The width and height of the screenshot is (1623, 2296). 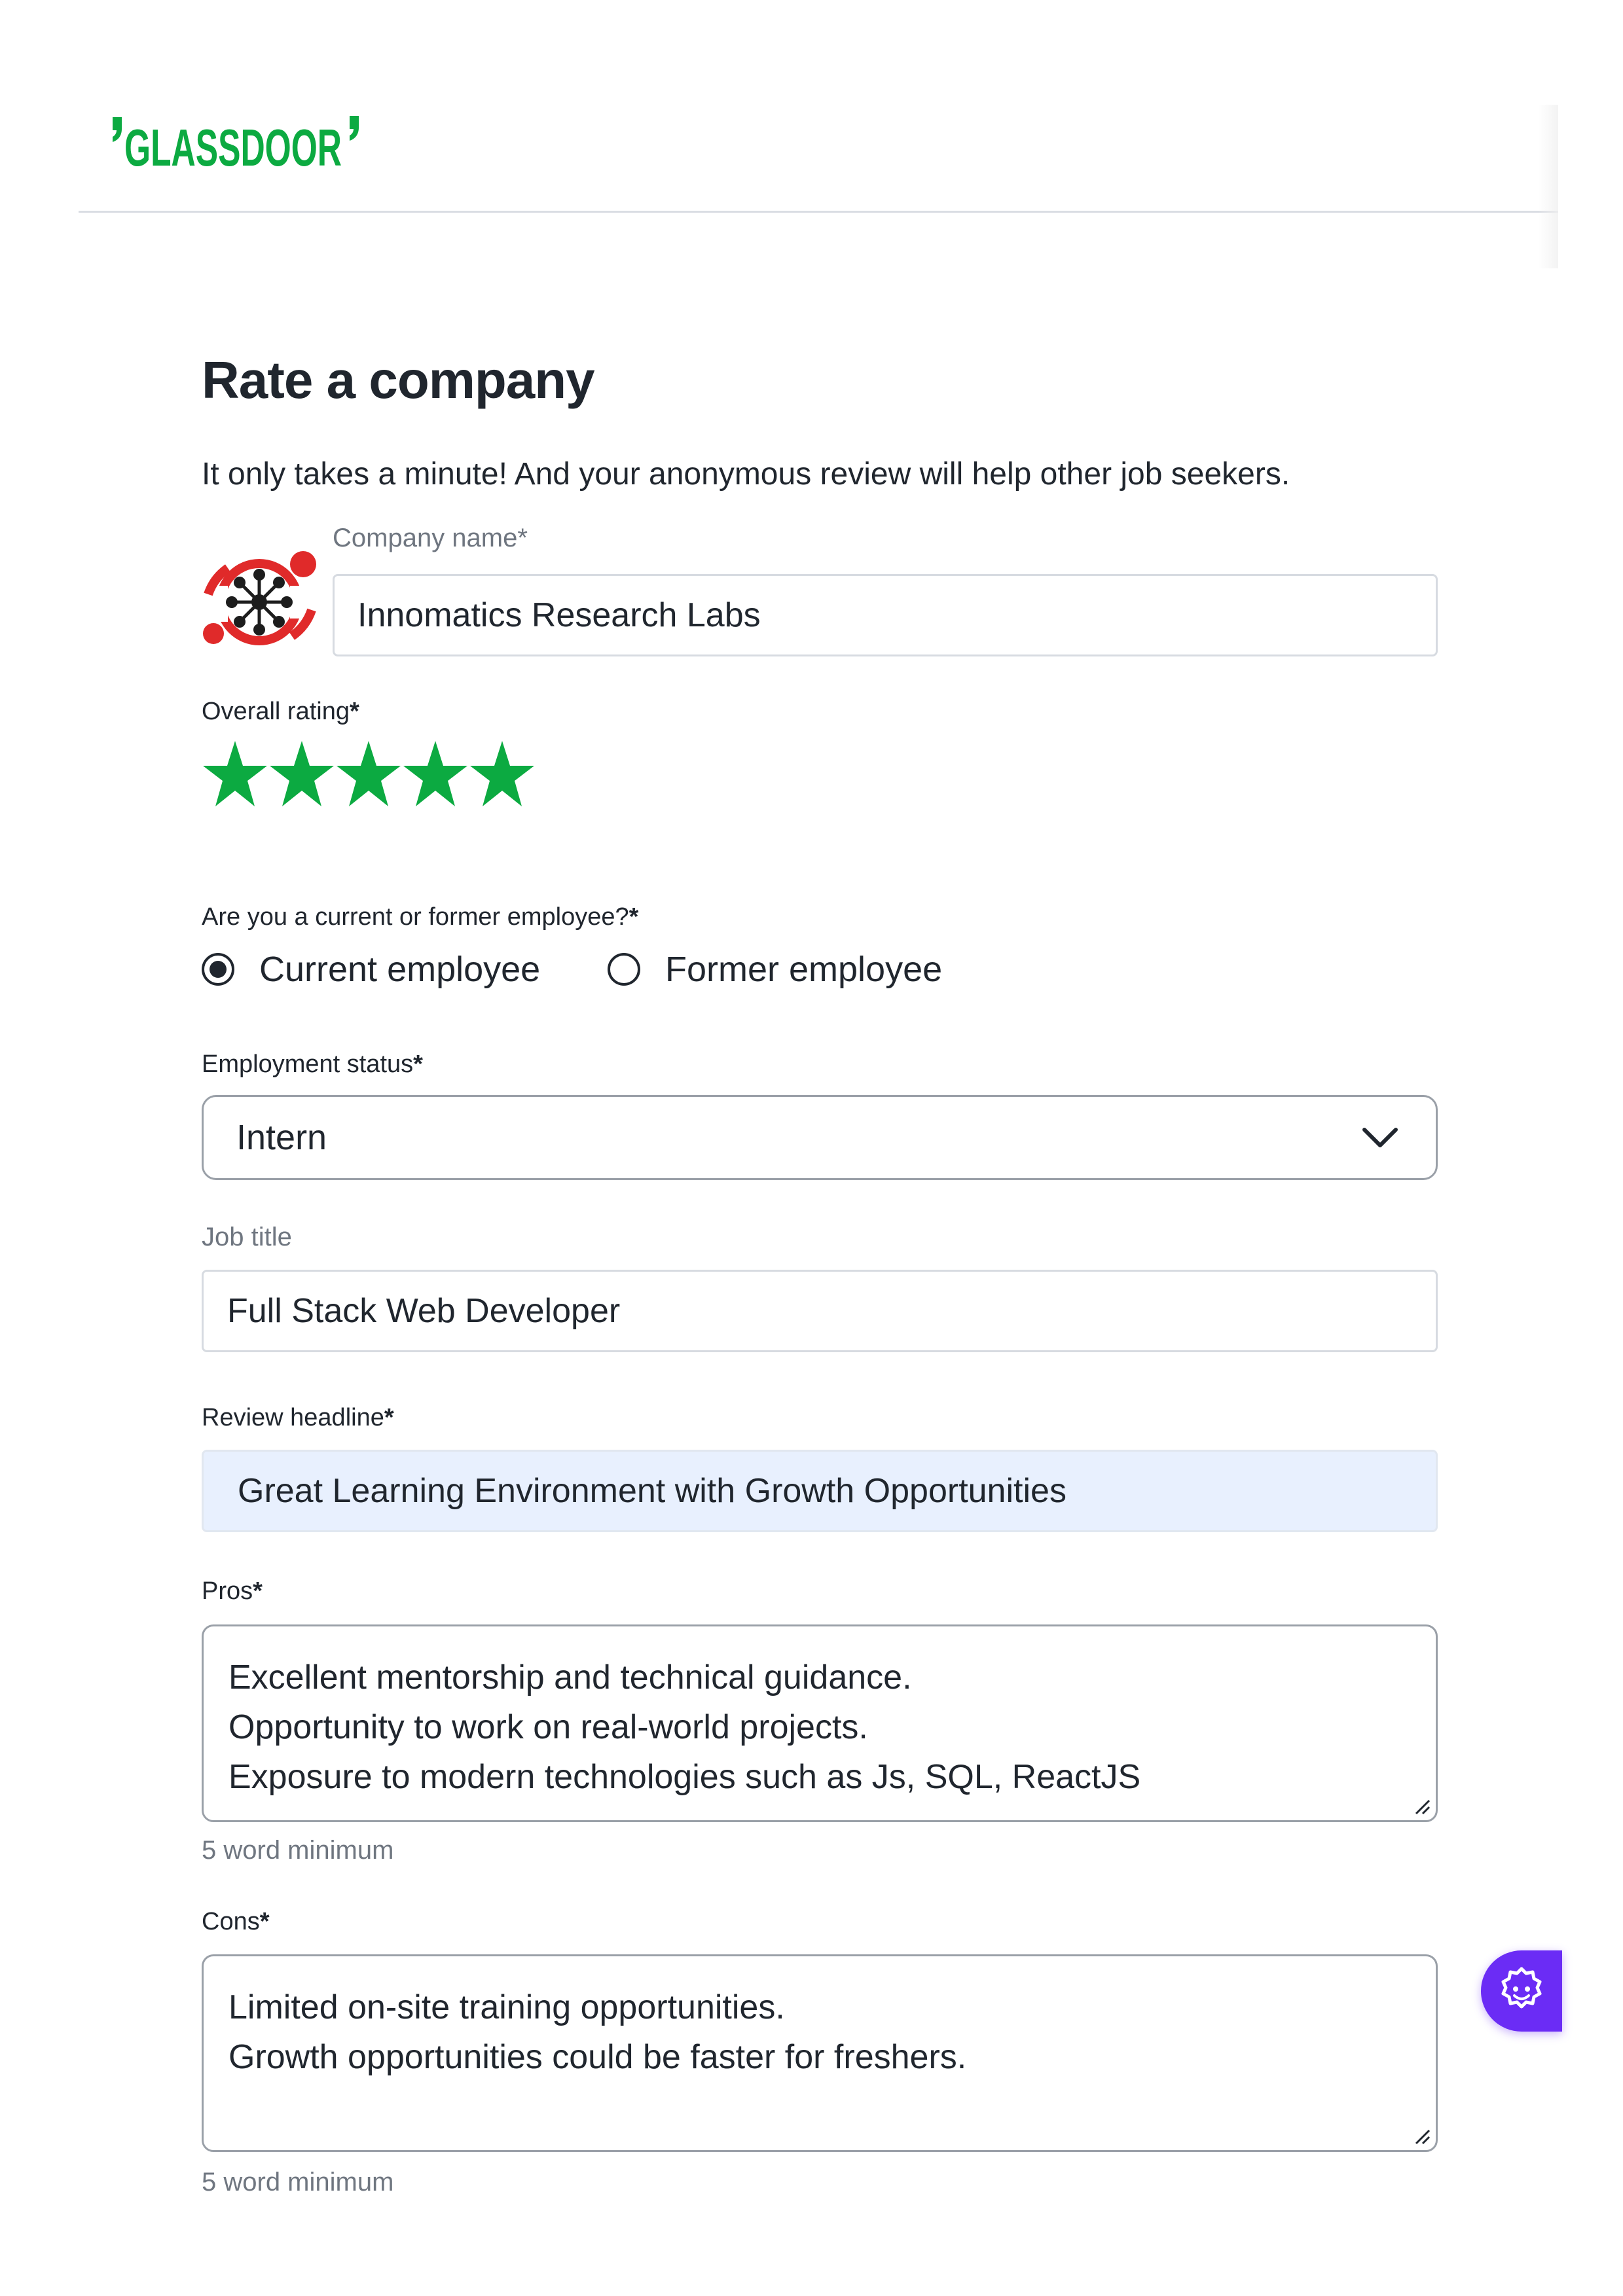 I want to click on pros-label: Pros*, so click(x=232, y=1591).